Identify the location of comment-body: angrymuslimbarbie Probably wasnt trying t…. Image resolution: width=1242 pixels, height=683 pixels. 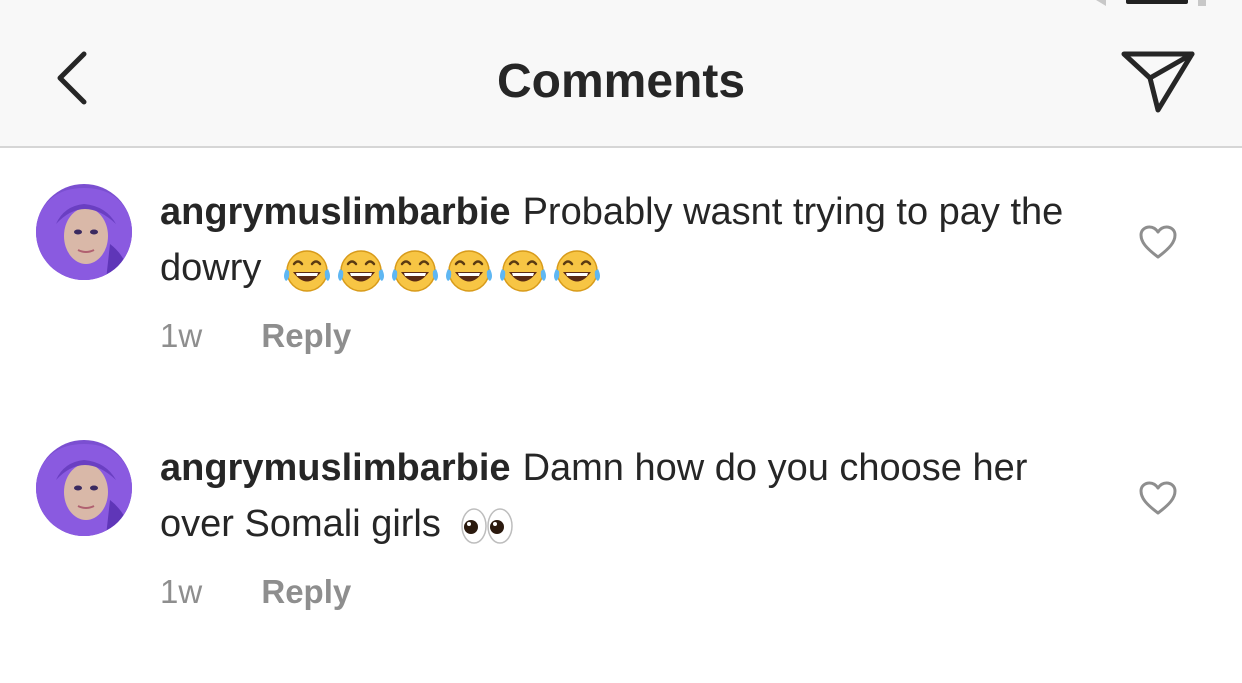
(620, 240).